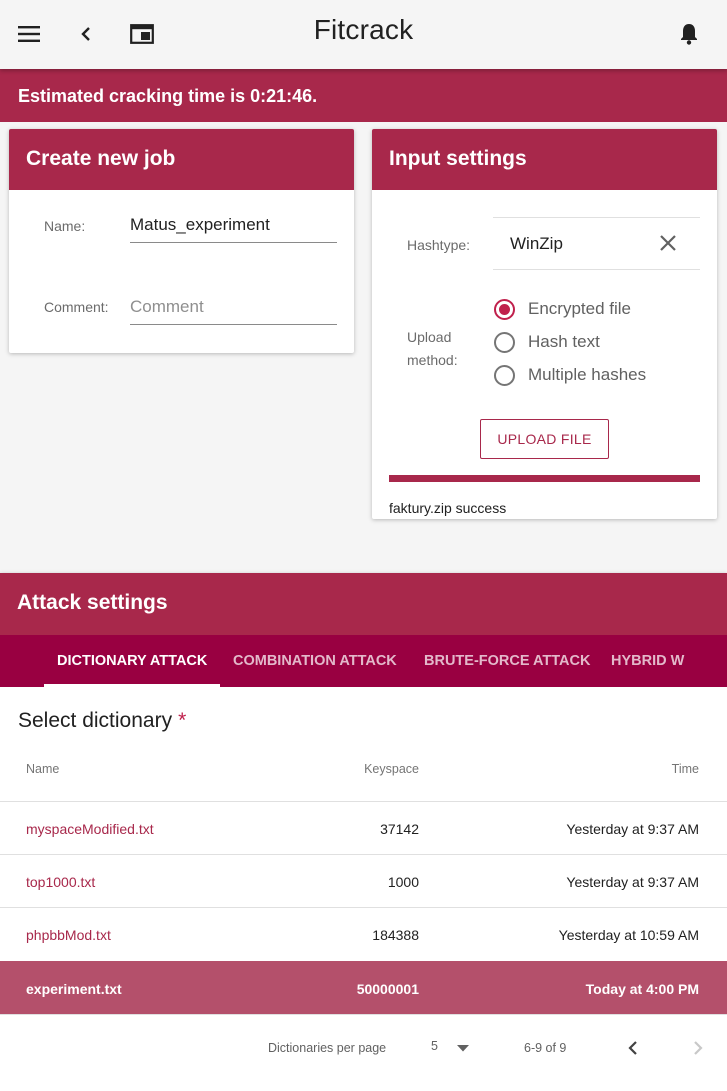 The height and width of the screenshot is (1091, 727). I want to click on row-time: Today at 4:00 PM, so click(642, 989).